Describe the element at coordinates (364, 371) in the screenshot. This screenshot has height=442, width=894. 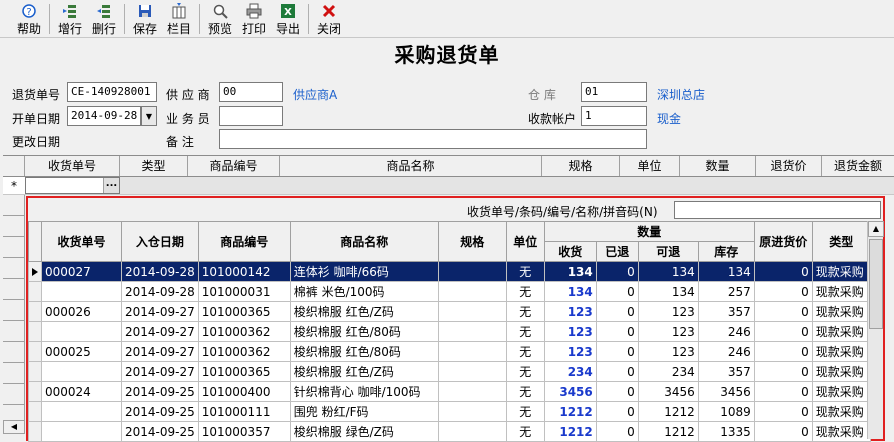
I see `item-name-cell: 梭织棉服 红色/Z码` at that location.